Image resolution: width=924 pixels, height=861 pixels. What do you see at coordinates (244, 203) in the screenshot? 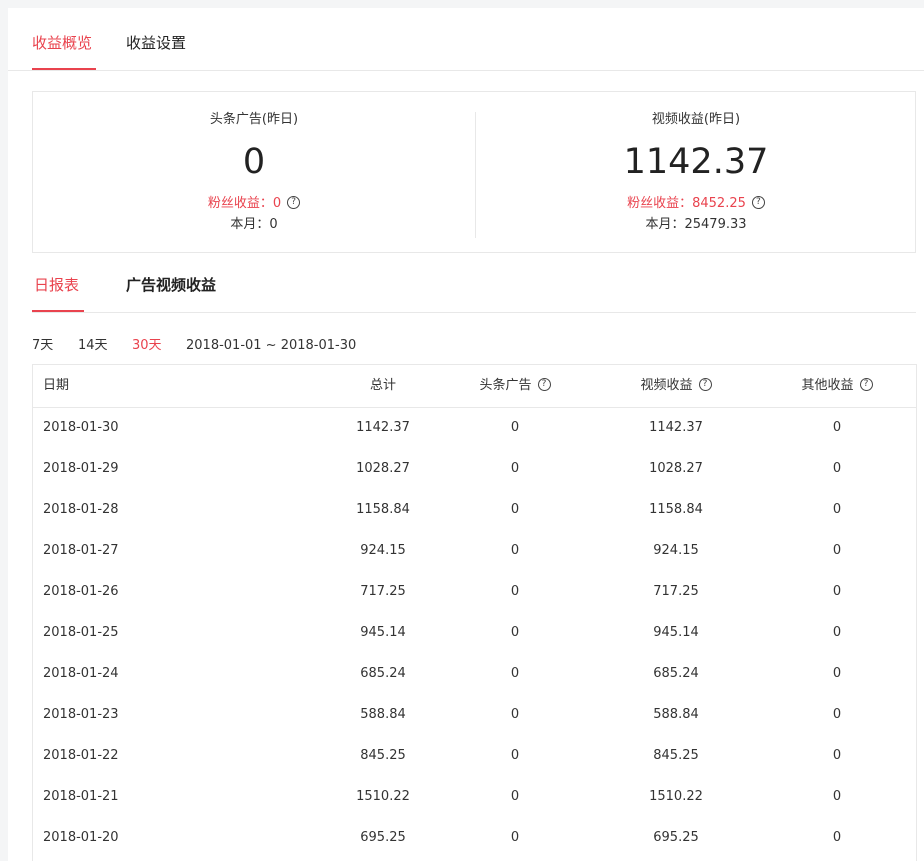
I see `ad-fans-revenue-text: 粉丝收益：0` at bounding box center [244, 203].